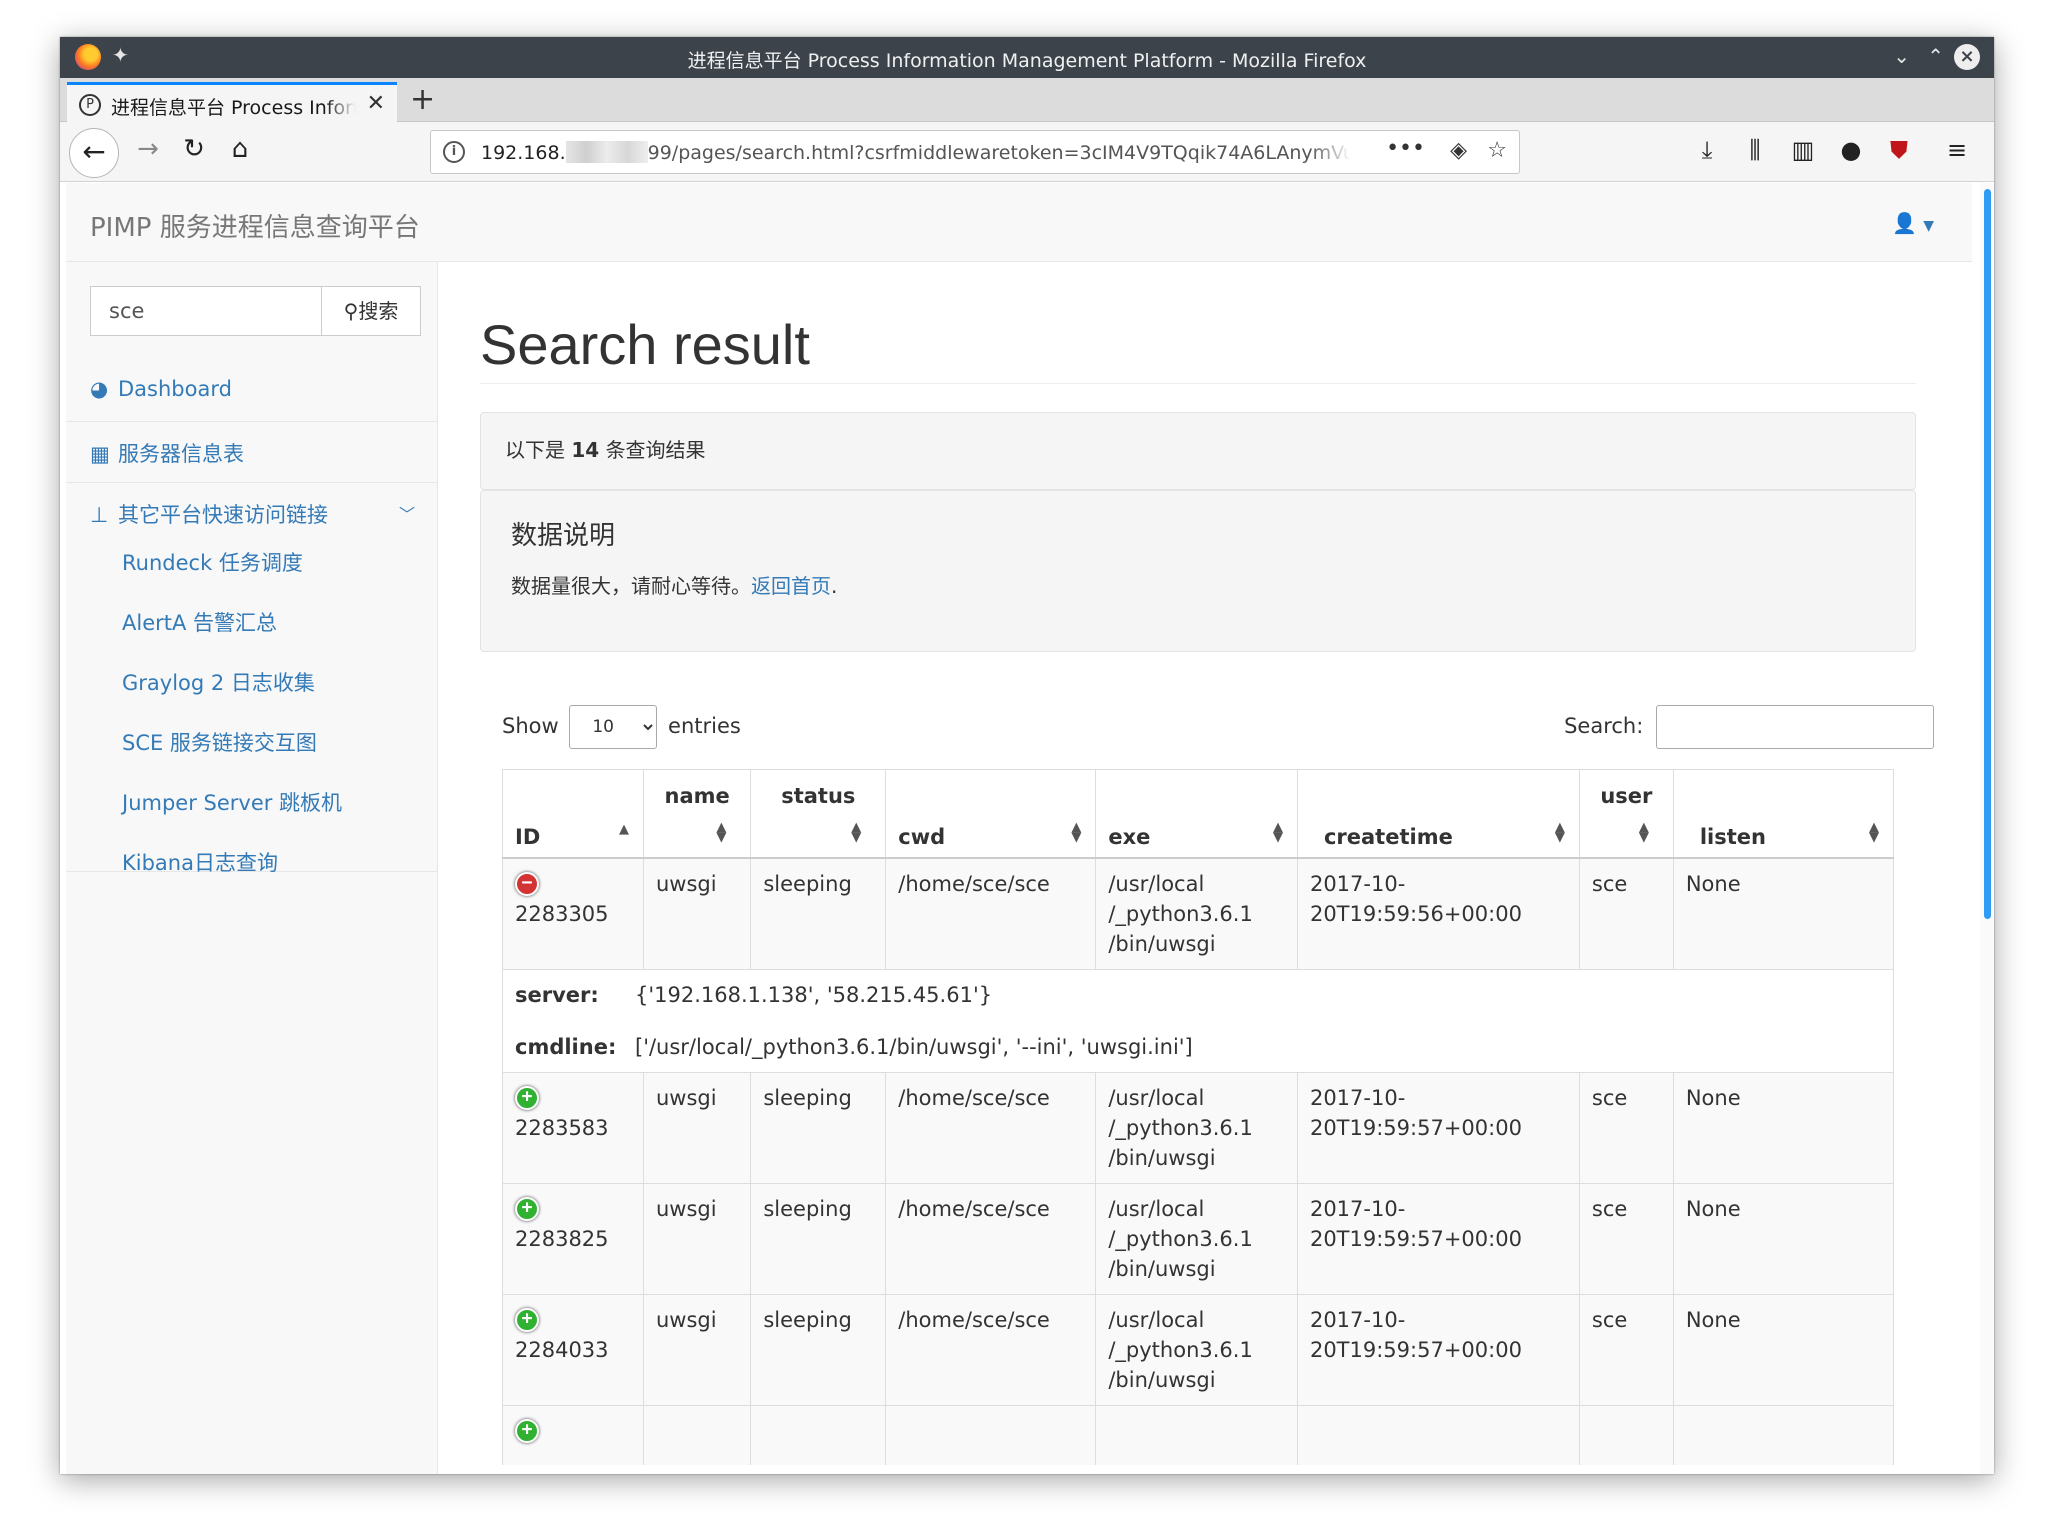  I want to click on reload-icon: ↻, so click(194, 149).